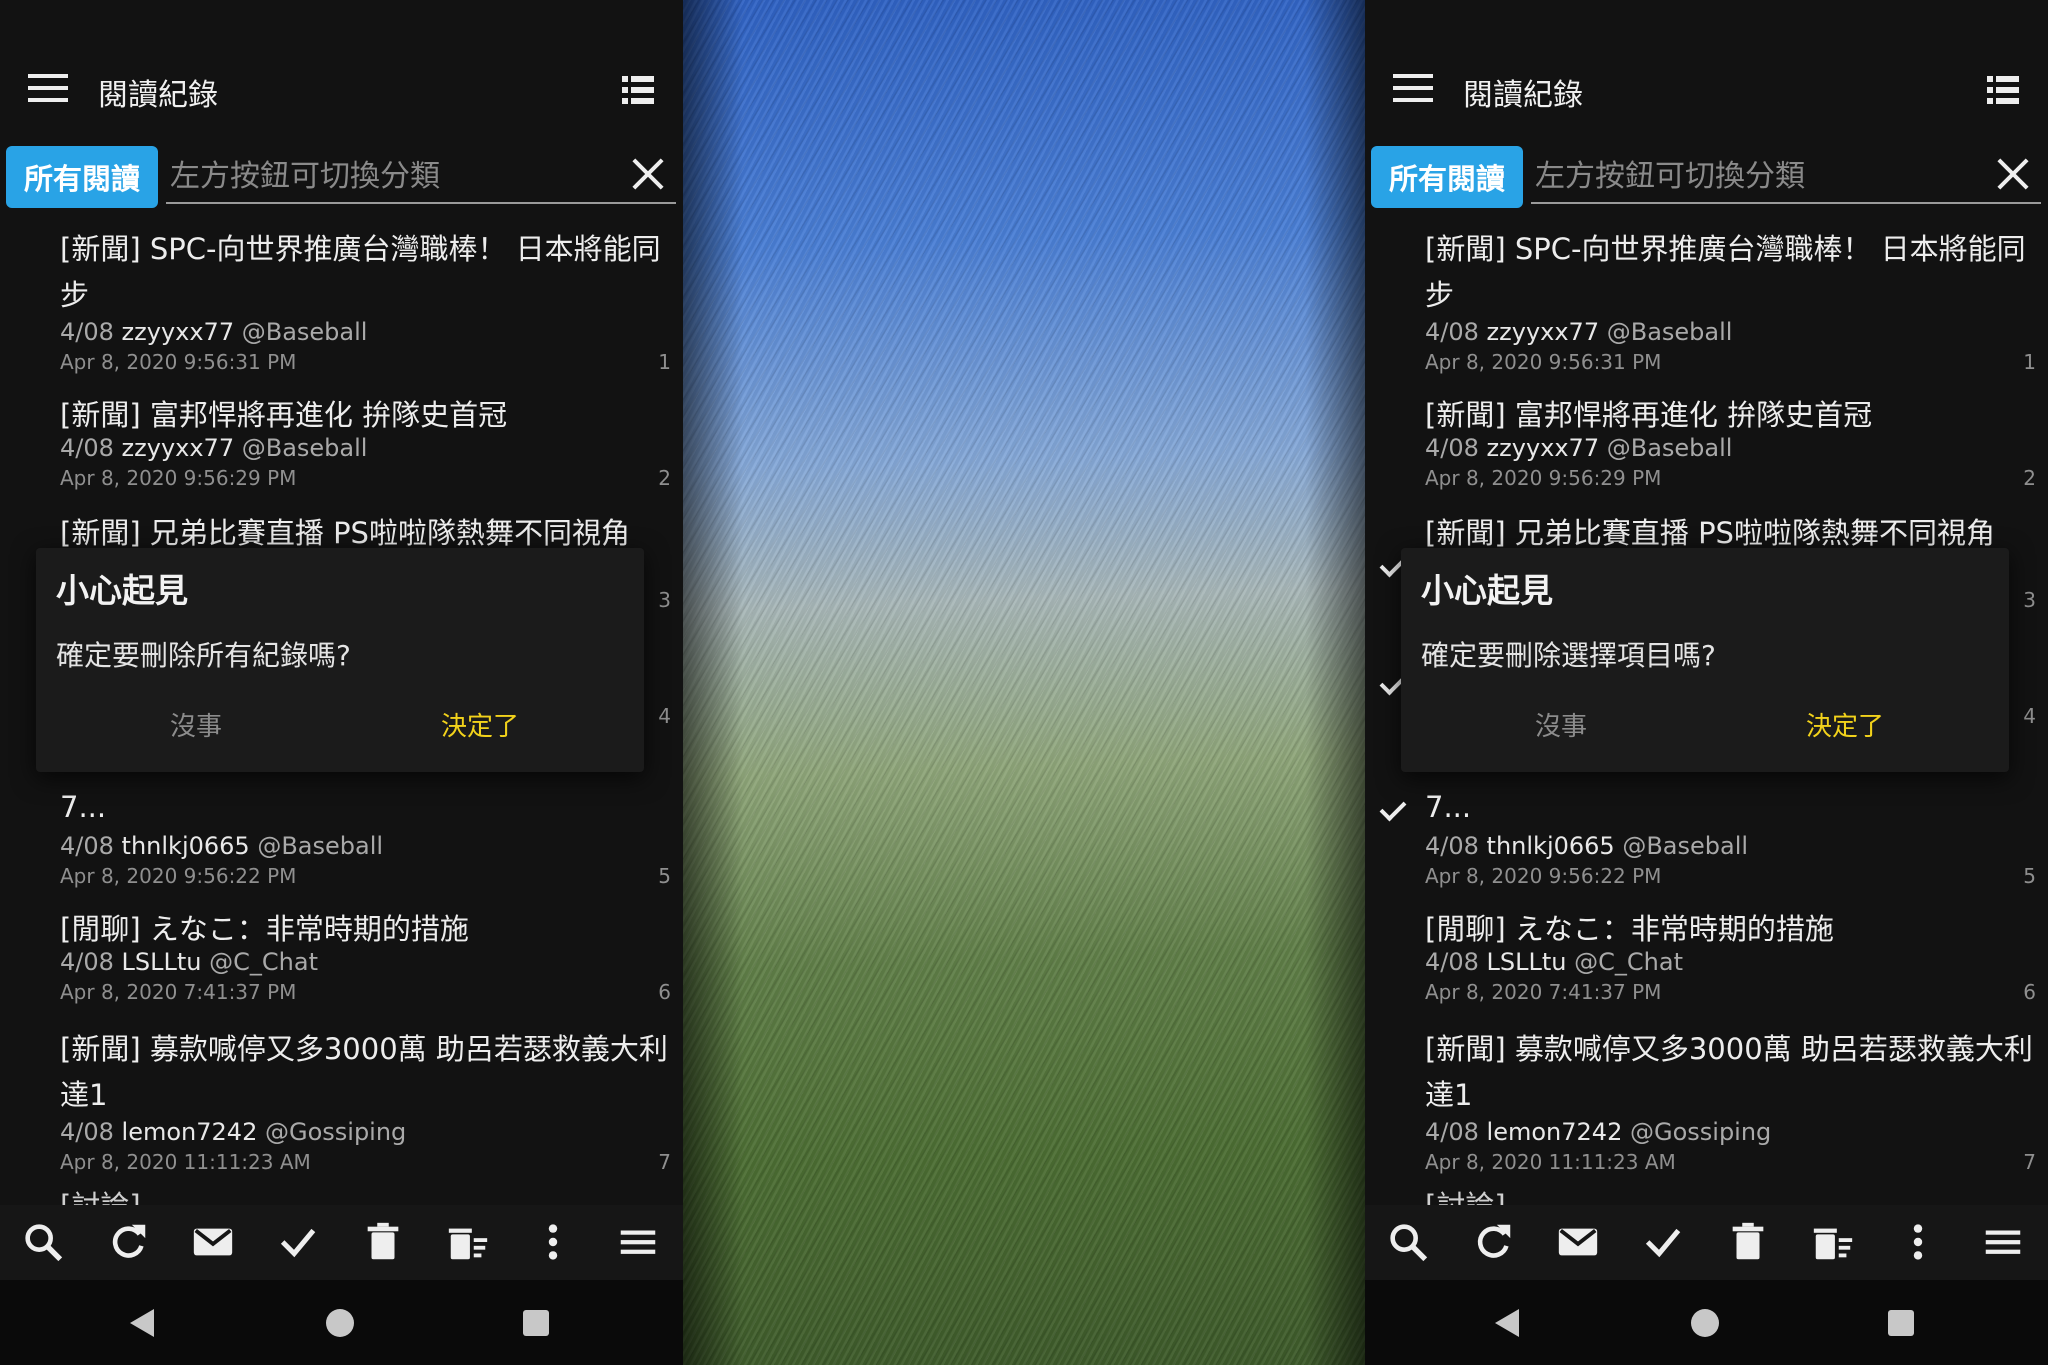 The width and height of the screenshot is (2048, 1365). I want to click on item-index: 2, so click(664, 478).